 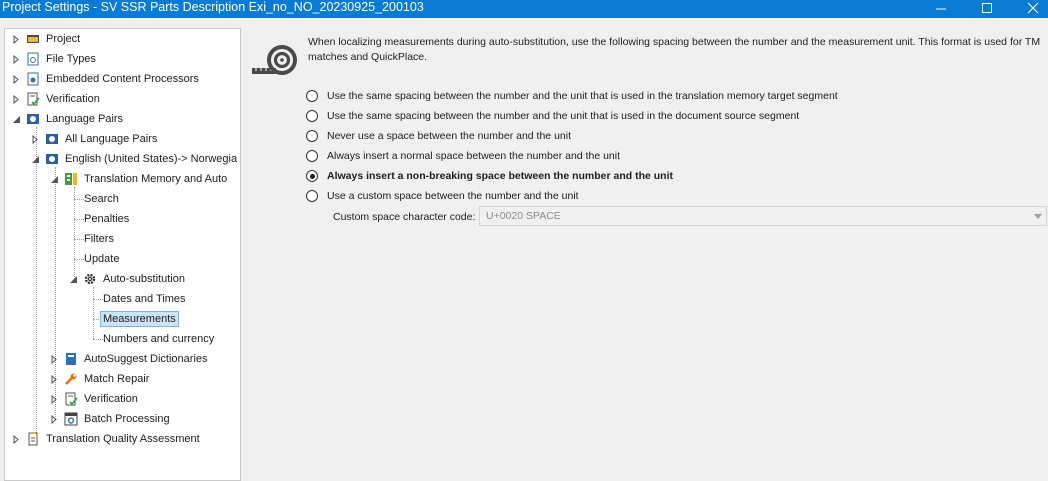 I want to click on translation-memory-icon, so click(x=71, y=179).